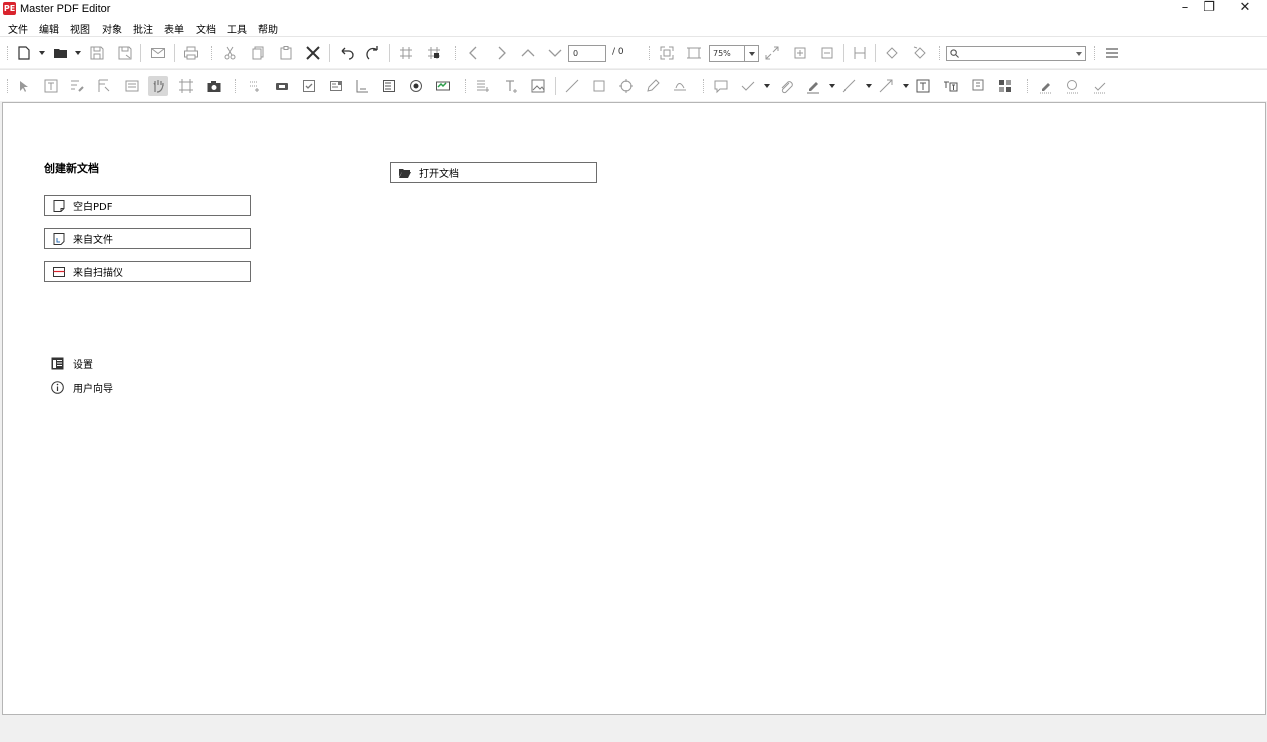 The width and height of the screenshot is (1267, 742). What do you see at coordinates (258, 53) in the screenshot?
I see `copy-icon` at bounding box center [258, 53].